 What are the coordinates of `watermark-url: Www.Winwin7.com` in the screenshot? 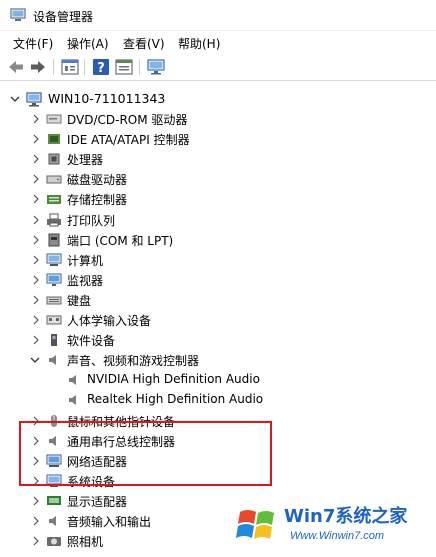 It's located at (337, 536).